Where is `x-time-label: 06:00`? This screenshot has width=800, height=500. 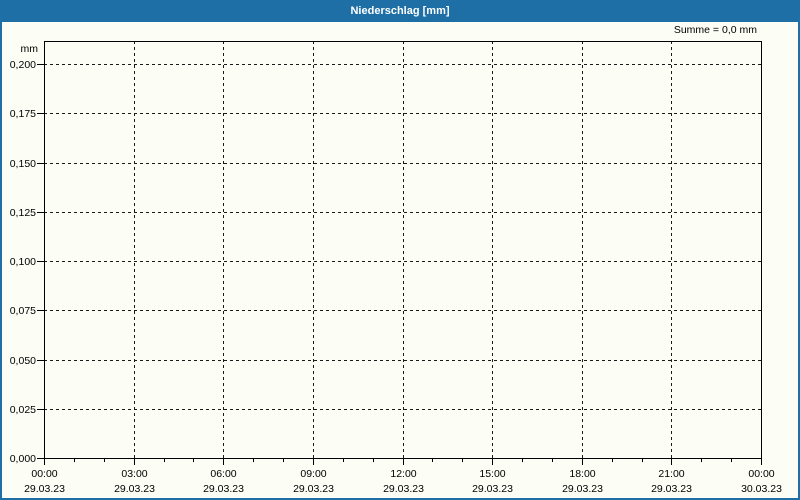
x-time-label: 06:00 is located at coordinates (223, 474).